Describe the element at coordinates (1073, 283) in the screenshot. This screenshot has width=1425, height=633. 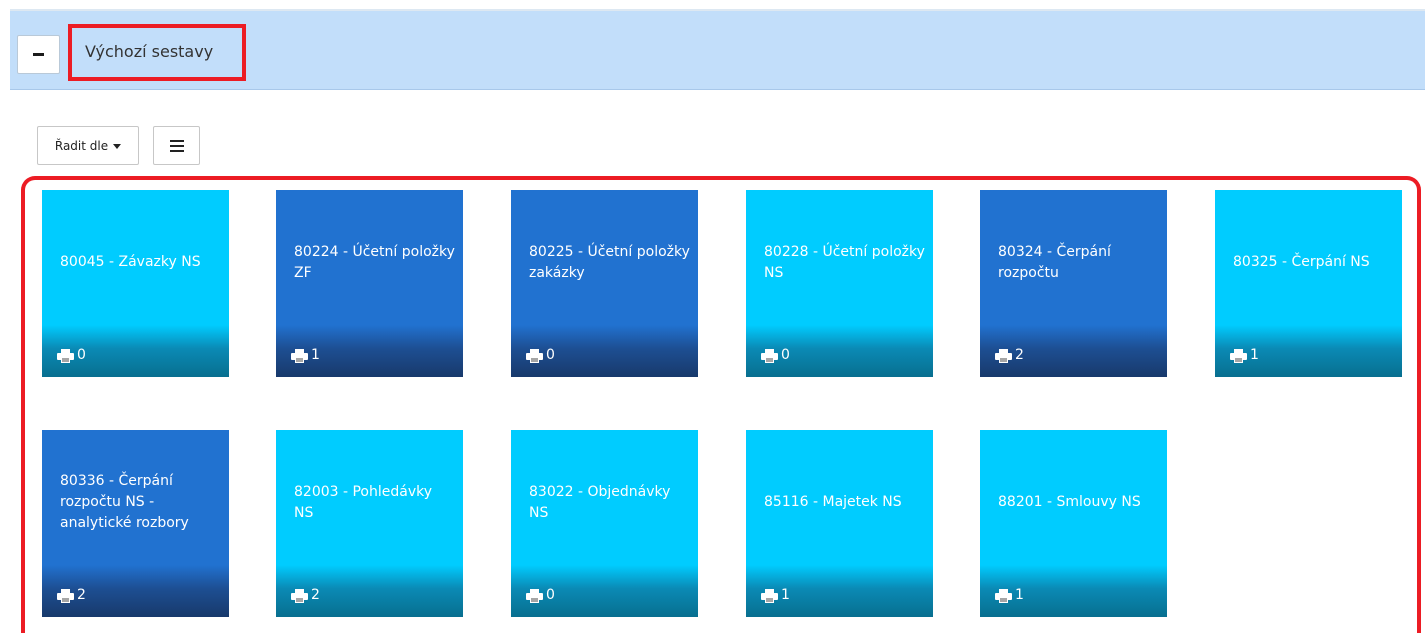
I see `report-tile: 80324 - Čerpání rozpočtu 2` at that location.